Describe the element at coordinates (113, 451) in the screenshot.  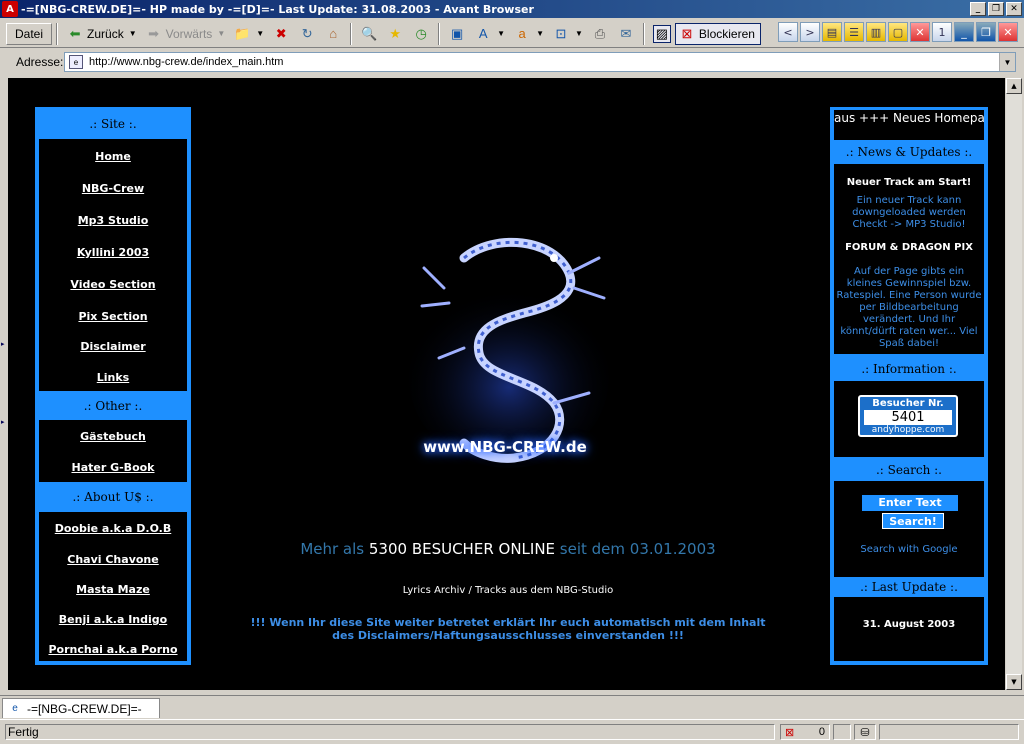
I see `other-links: Gästebuch Hater G-Book` at that location.